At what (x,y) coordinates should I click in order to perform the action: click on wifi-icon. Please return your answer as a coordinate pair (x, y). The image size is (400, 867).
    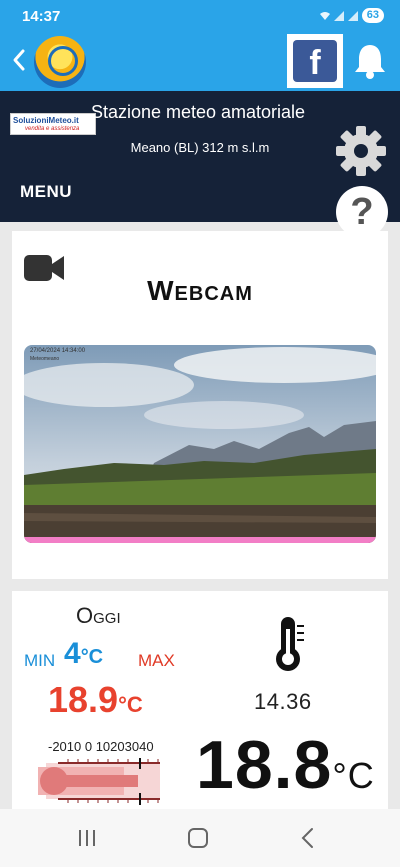
    Looking at the image, I should click on (324, 15).